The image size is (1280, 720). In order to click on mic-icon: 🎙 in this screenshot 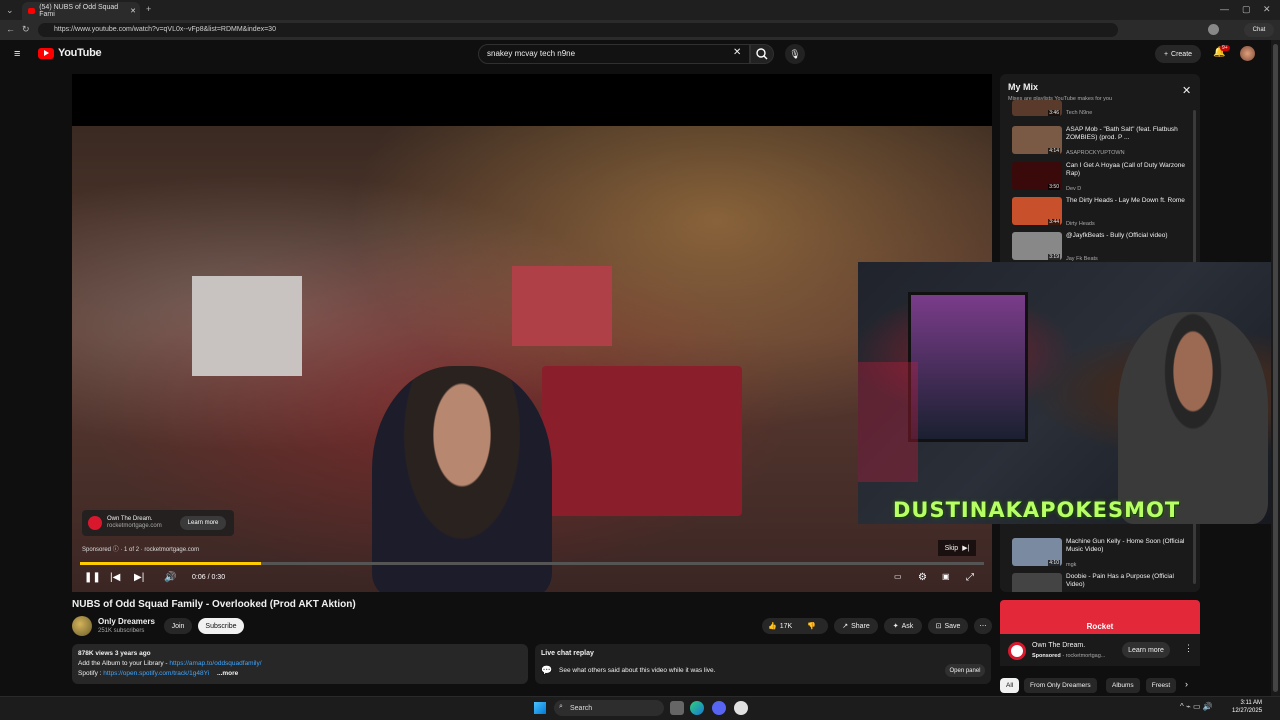, I will do `click(795, 53)`.